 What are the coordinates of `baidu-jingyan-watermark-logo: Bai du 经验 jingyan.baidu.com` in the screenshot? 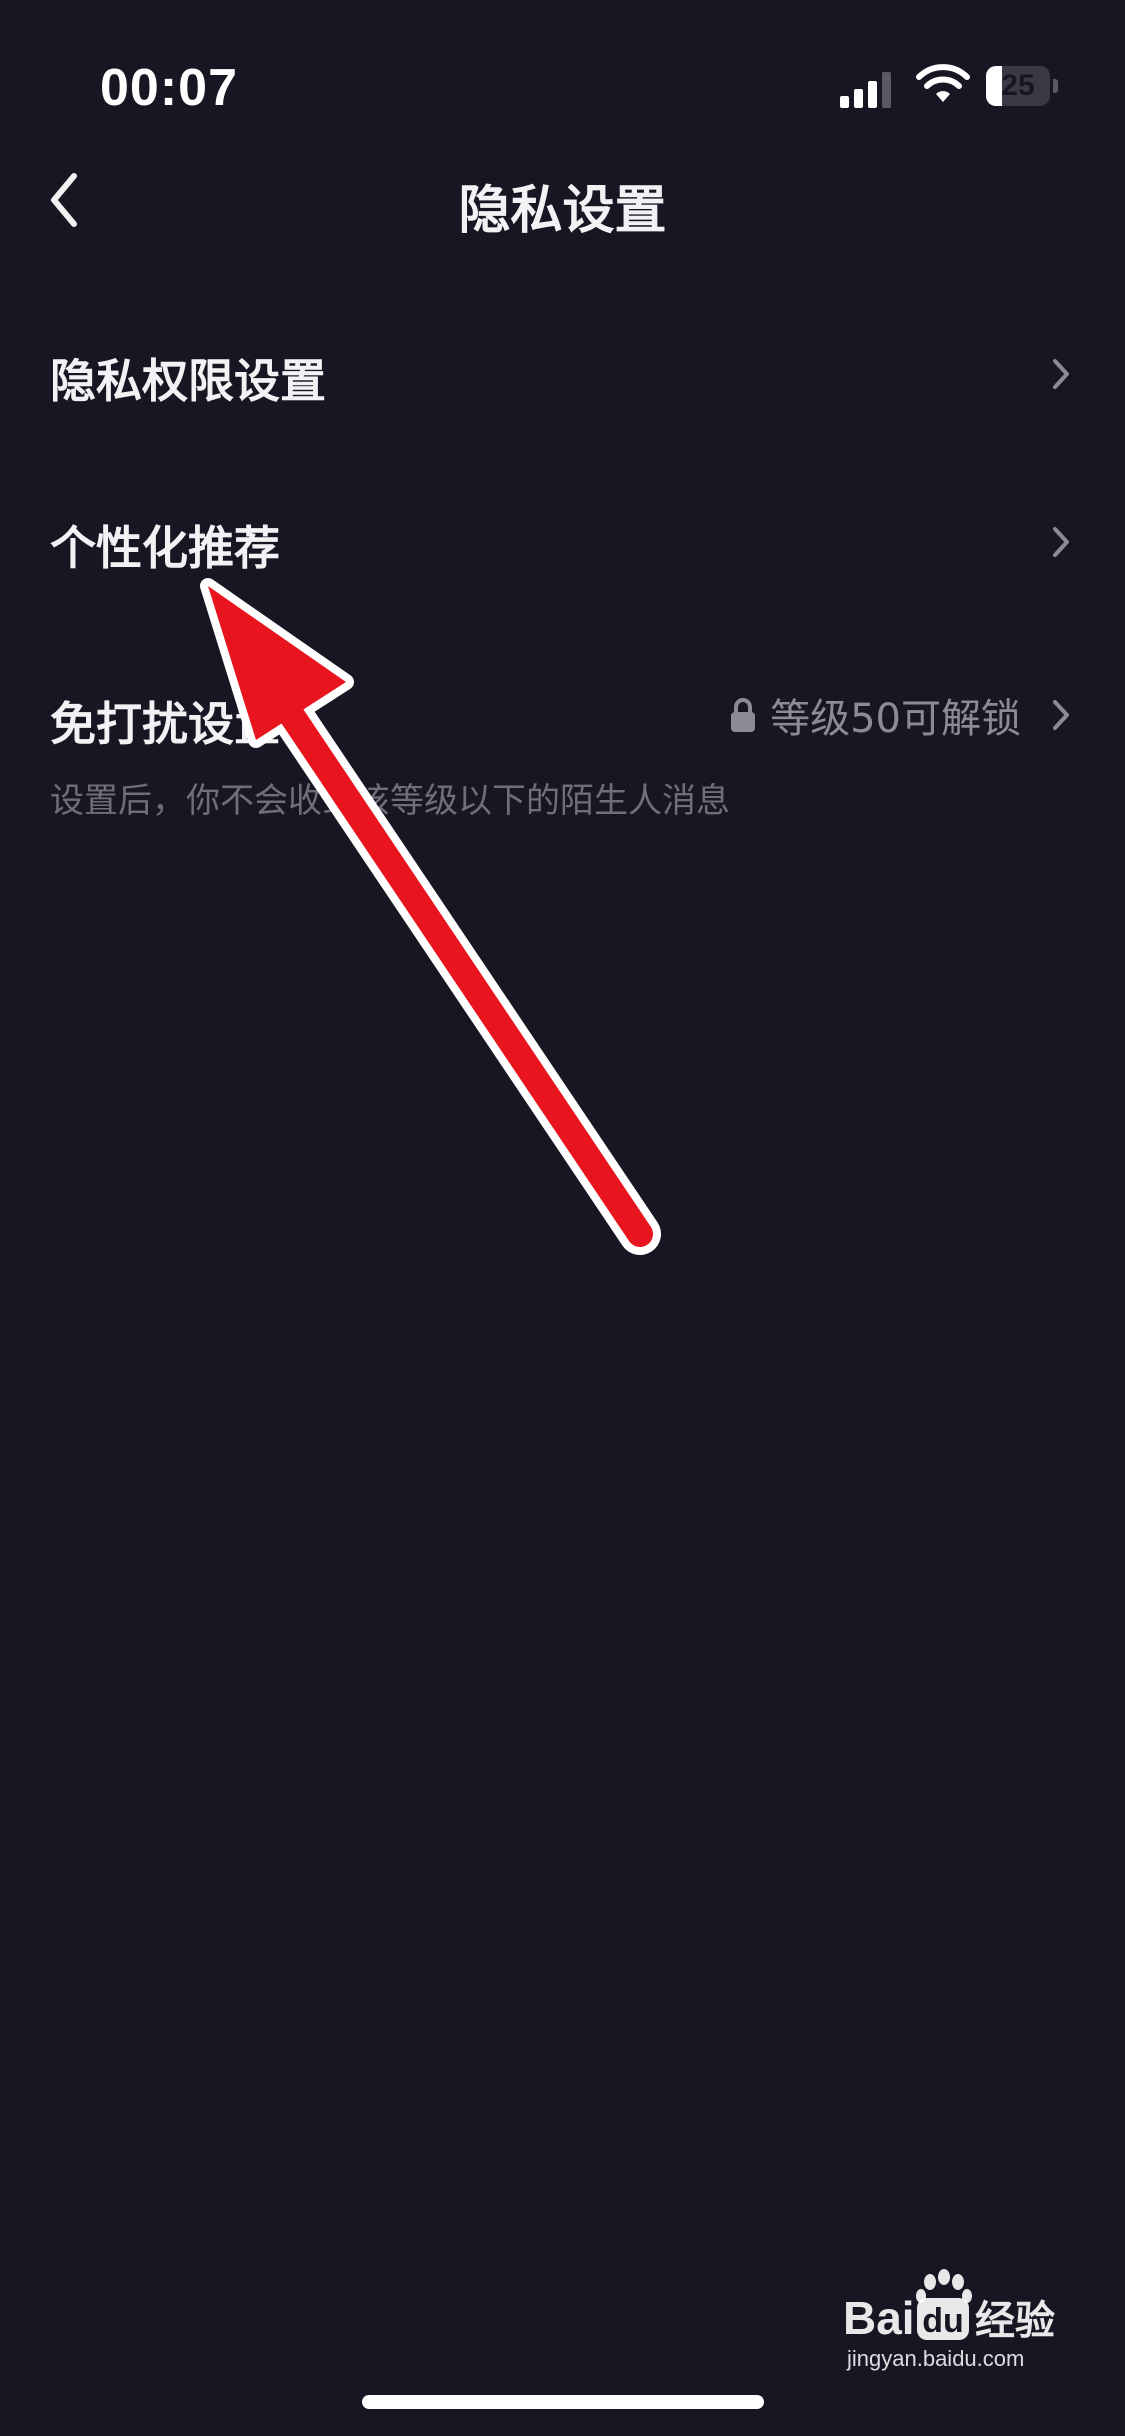 It's located at (949, 2320).